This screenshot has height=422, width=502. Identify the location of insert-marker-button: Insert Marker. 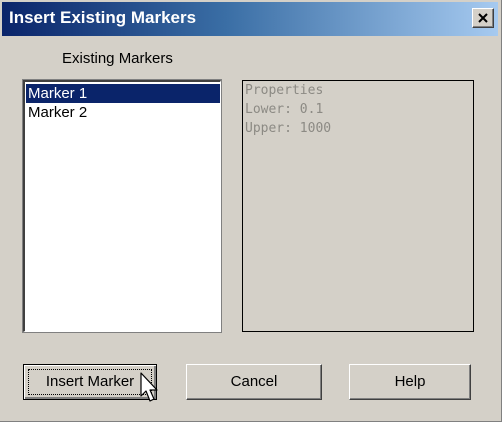
(90, 382).